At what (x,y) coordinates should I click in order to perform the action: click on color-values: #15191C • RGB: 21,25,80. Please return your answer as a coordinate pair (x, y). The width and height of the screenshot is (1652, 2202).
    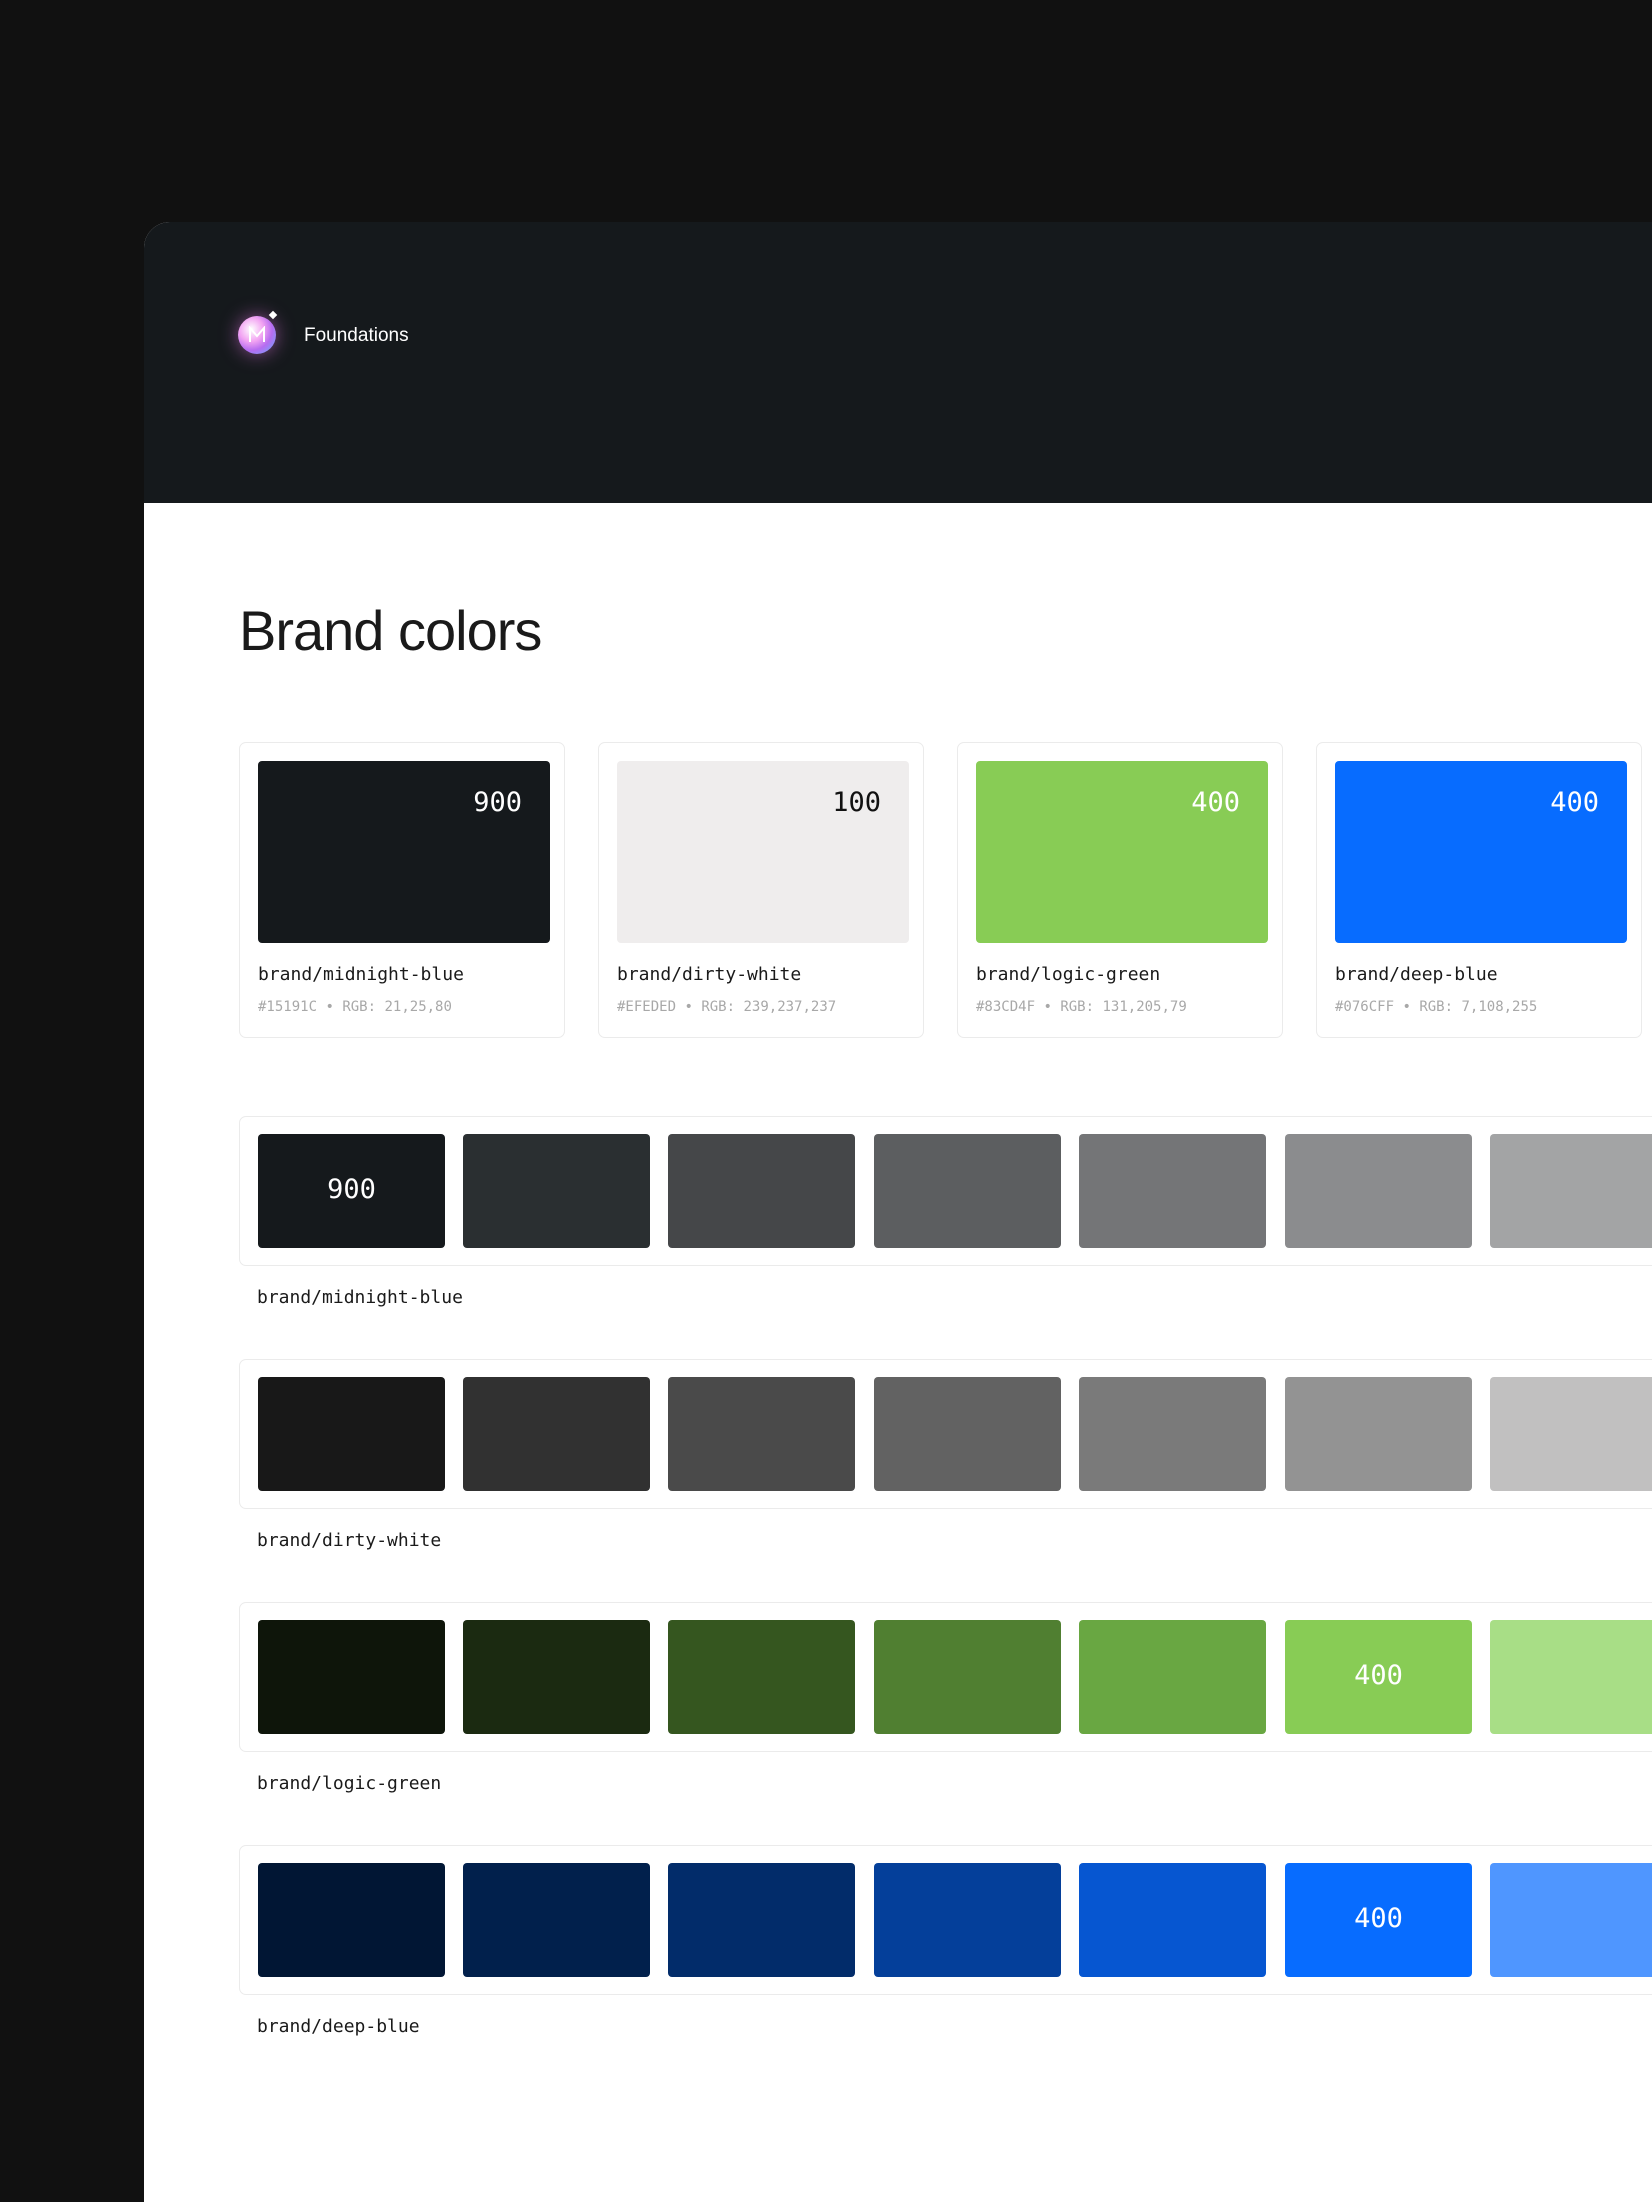
    Looking at the image, I should click on (355, 1007).